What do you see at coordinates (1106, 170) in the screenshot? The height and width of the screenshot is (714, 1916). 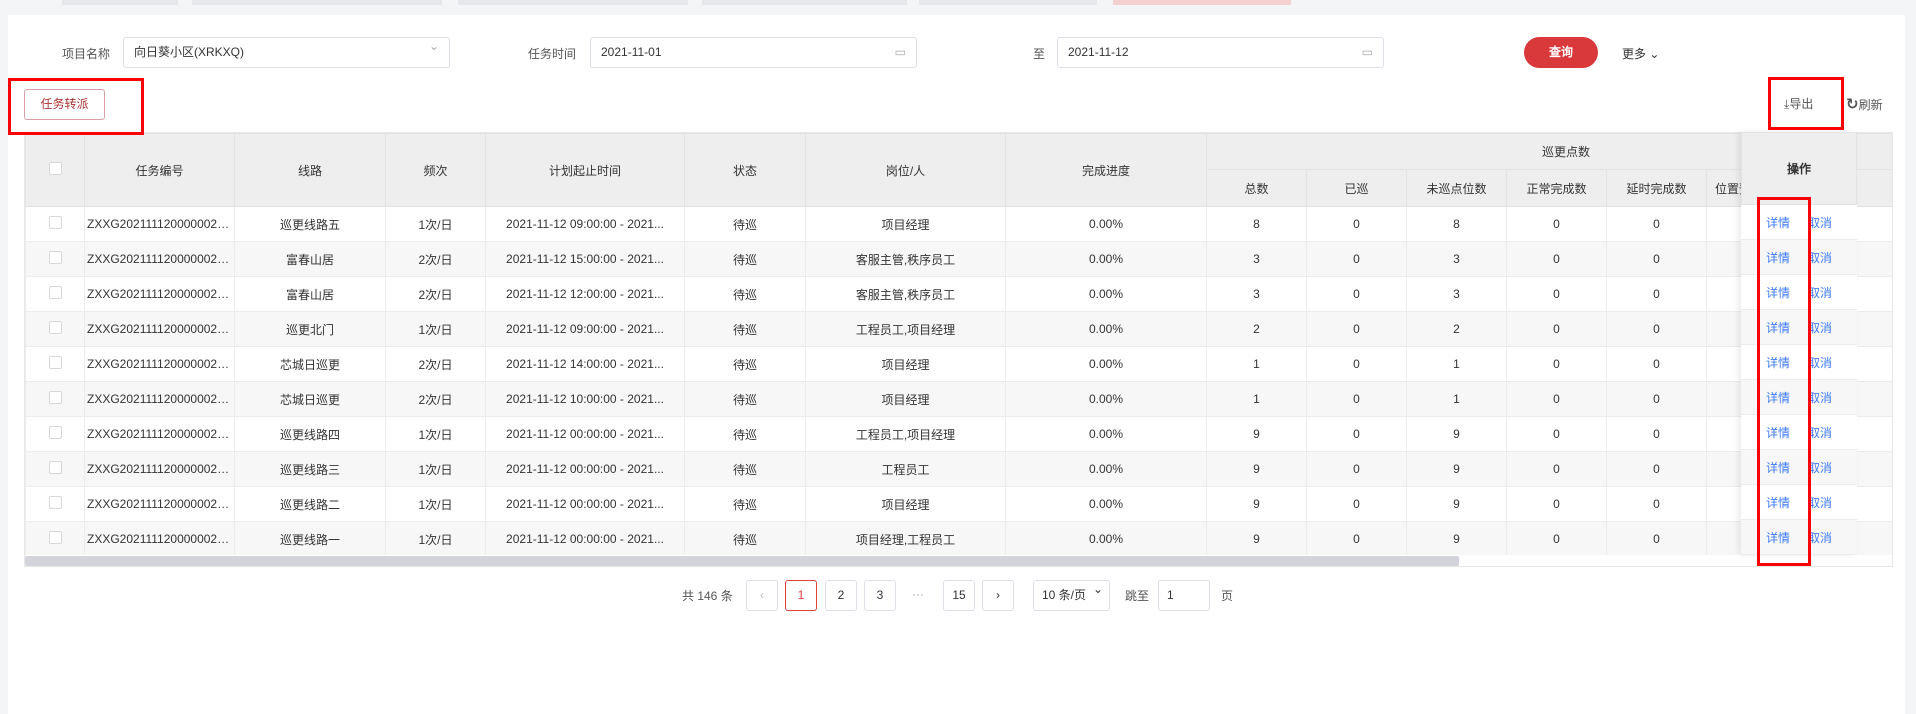 I see `header-progress: 完成进度` at bounding box center [1106, 170].